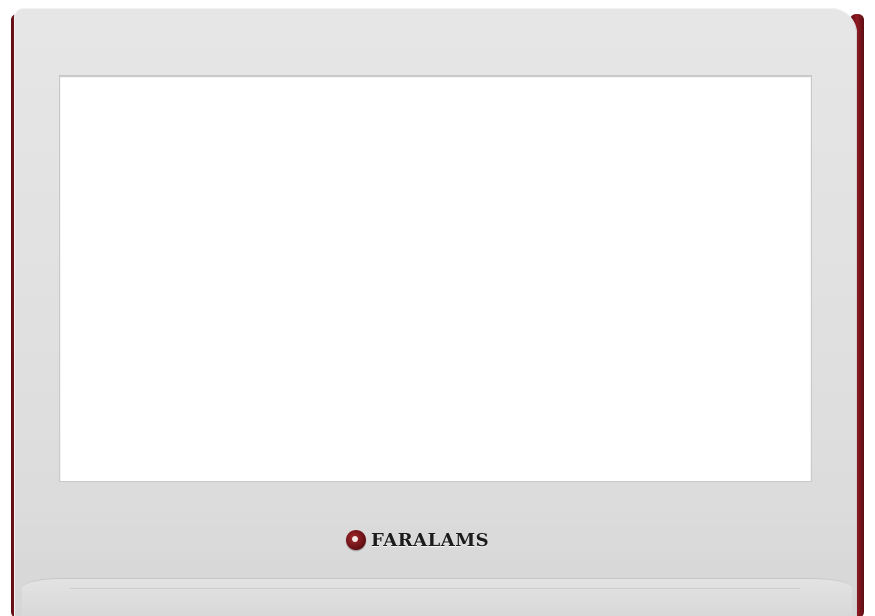 Image resolution: width=875 pixels, height=616 pixels. What do you see at coordinates (437, 597) in the screenshot?
I see `device-base` at bounding box center [437, 597].